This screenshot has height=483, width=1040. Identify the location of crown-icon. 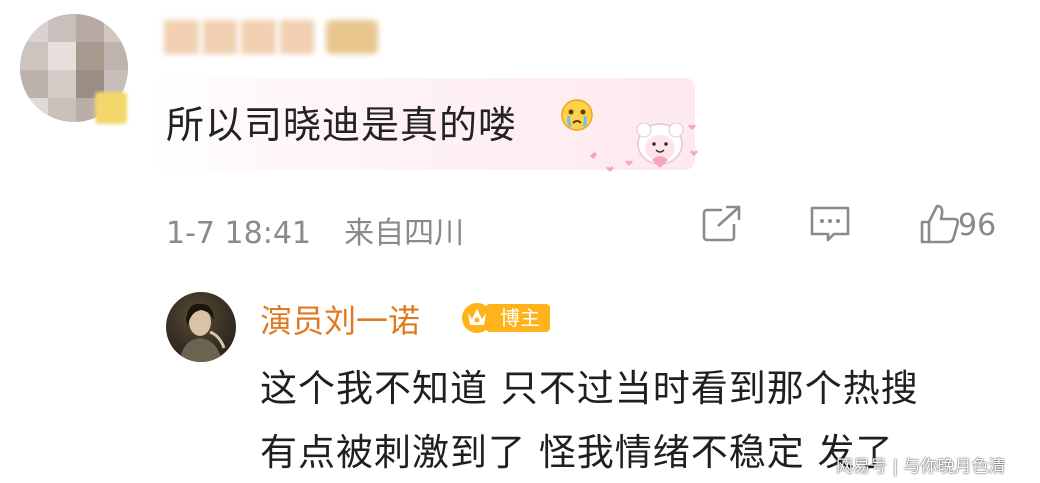
(477, 318).